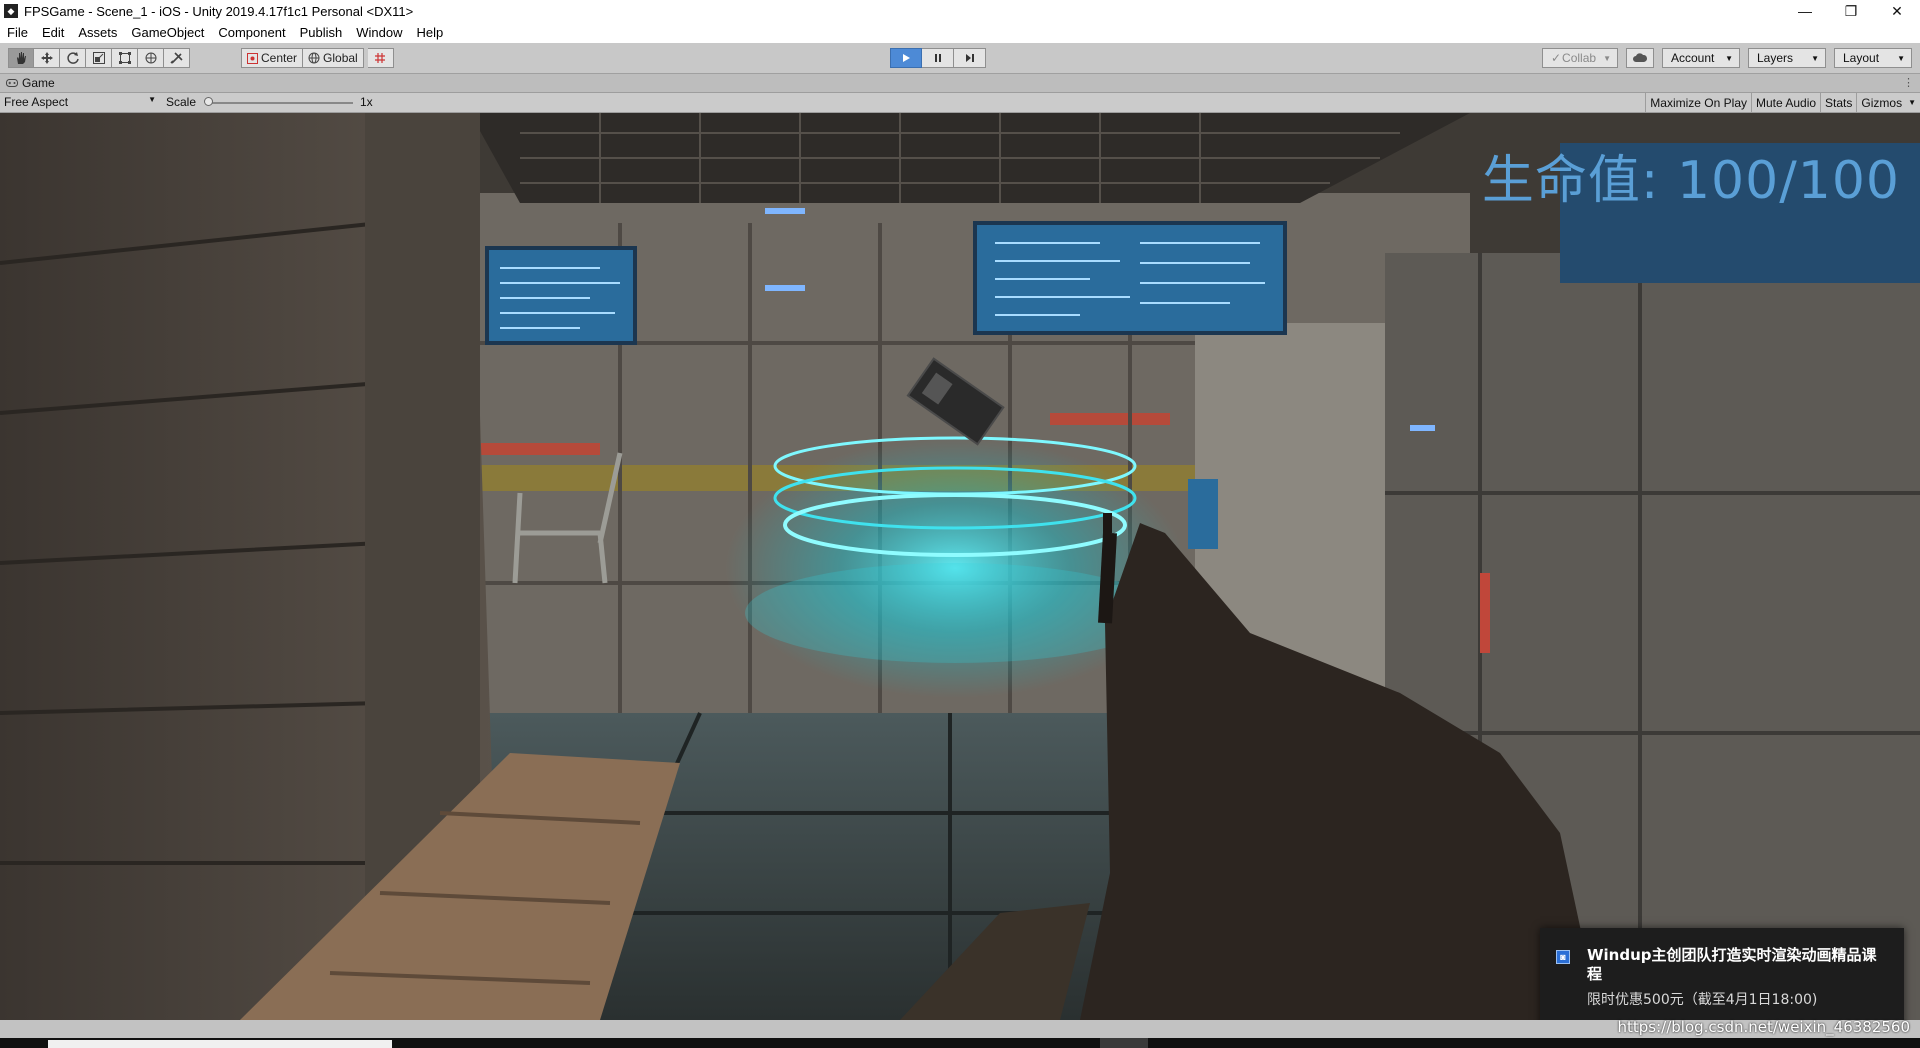 The height and width of the screenshot is (1048, 1920). I want to click on aspect-label: Free Aspect, so click(36, 102).